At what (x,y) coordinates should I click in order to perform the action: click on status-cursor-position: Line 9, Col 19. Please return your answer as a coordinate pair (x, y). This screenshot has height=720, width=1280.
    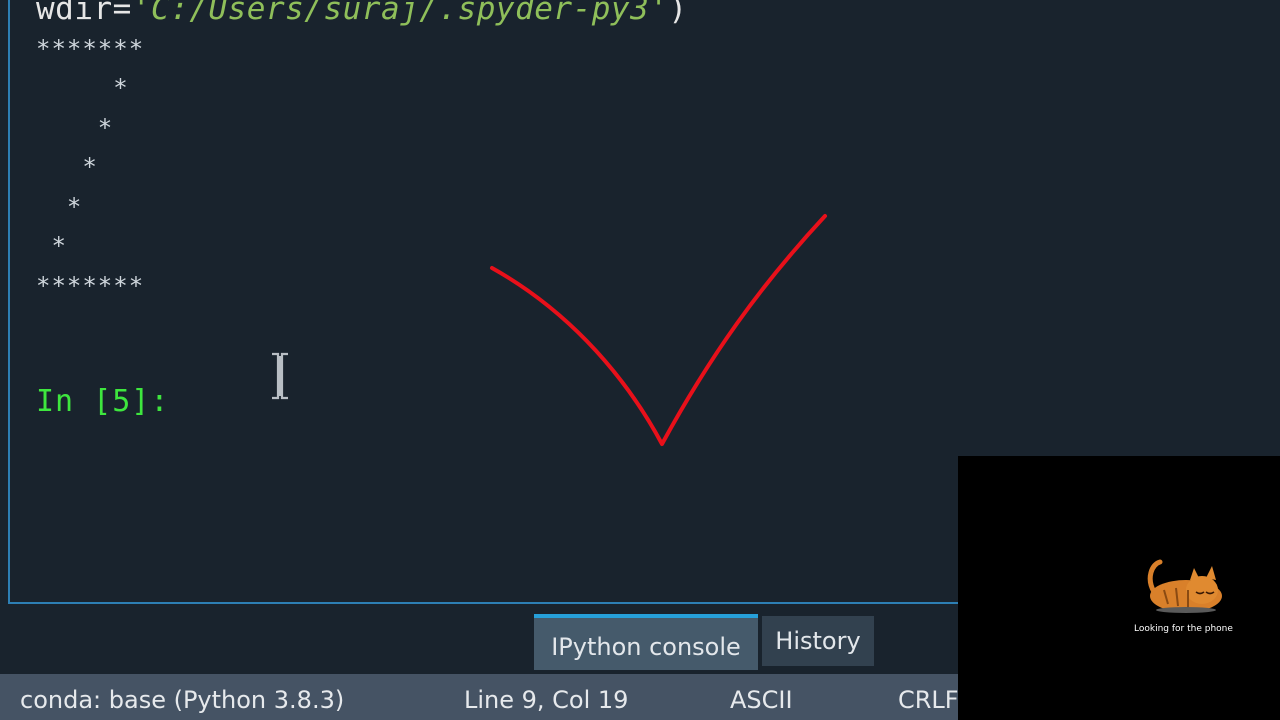
    Looking at the image, I should click on (546, 700).